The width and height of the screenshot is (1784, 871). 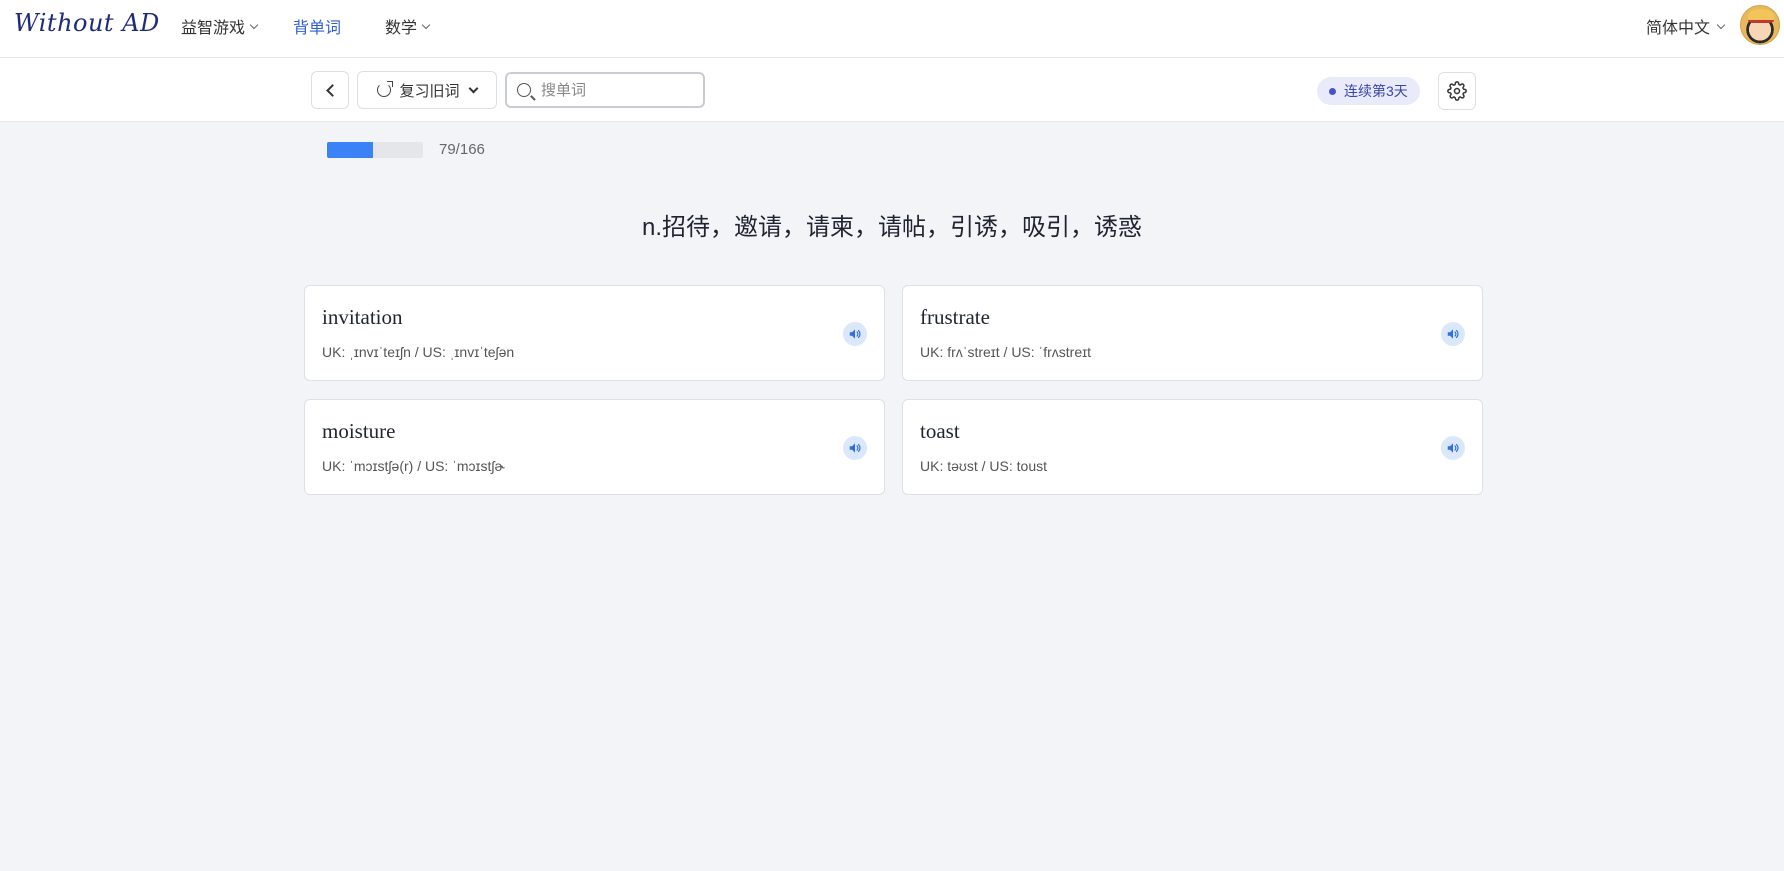 I want to click on gear-icon, so click(x=1457, y=91).